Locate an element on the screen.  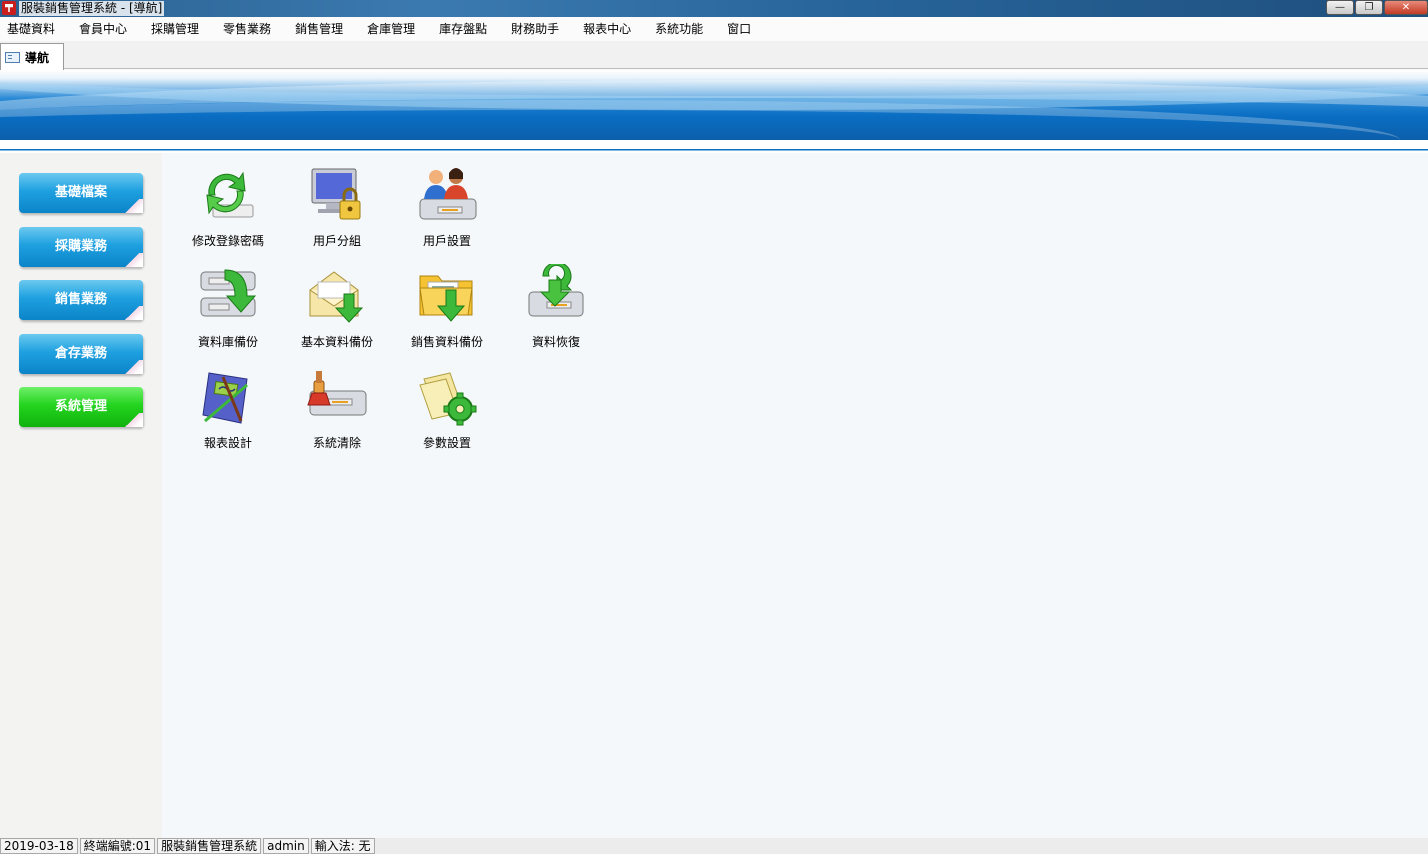
tile-data-restore: 資料恢復 is located at coordinates (556, 304).